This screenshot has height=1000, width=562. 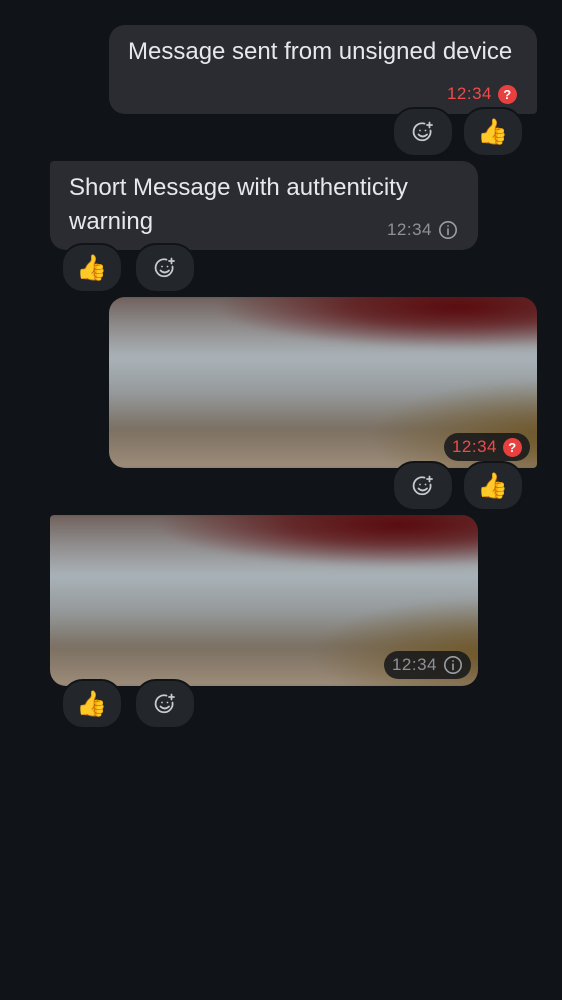 I want to click on image-message: 12:34, so click(x=264, y=600).